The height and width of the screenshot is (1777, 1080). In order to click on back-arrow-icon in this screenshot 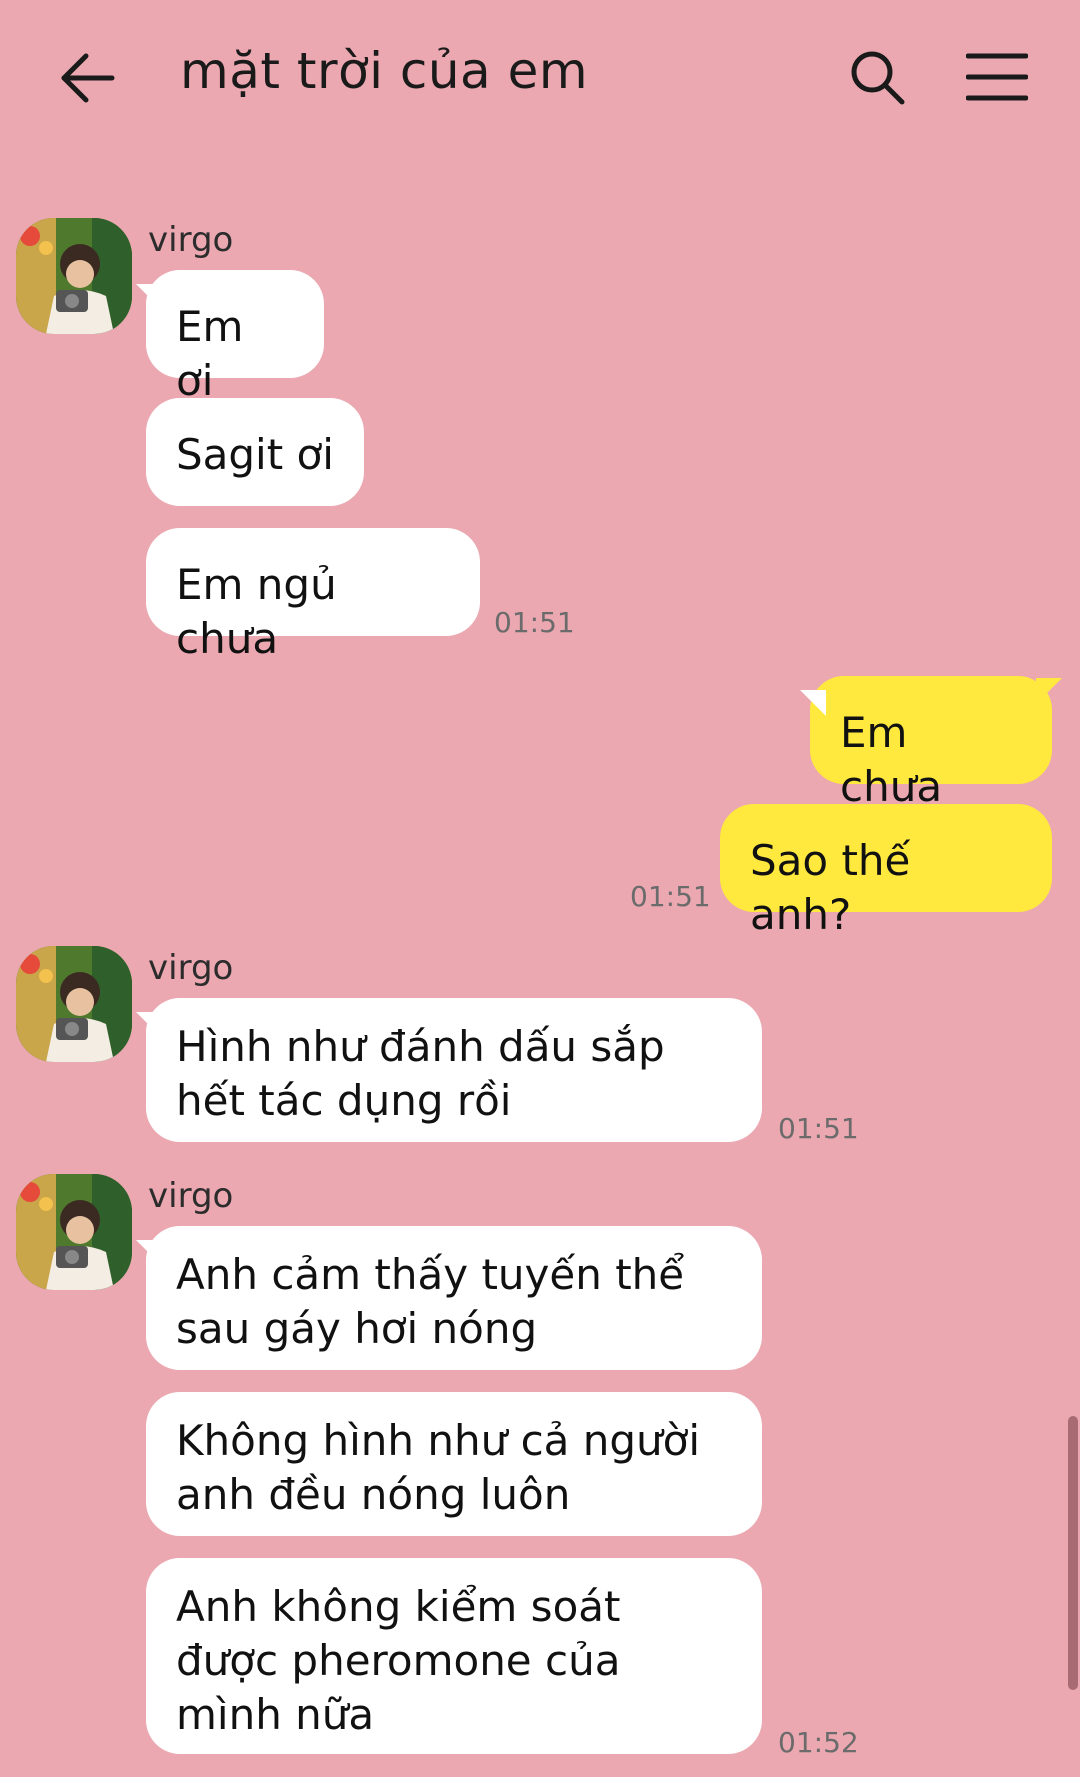, I will do `click(88, 78)`.